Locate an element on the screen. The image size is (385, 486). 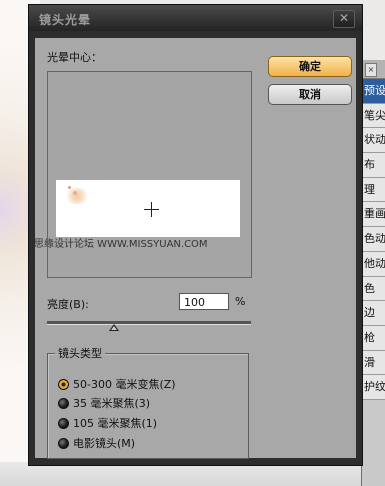
lens-option-105: 105 毫米聚焦(1) is located at coordinates (107, 423).